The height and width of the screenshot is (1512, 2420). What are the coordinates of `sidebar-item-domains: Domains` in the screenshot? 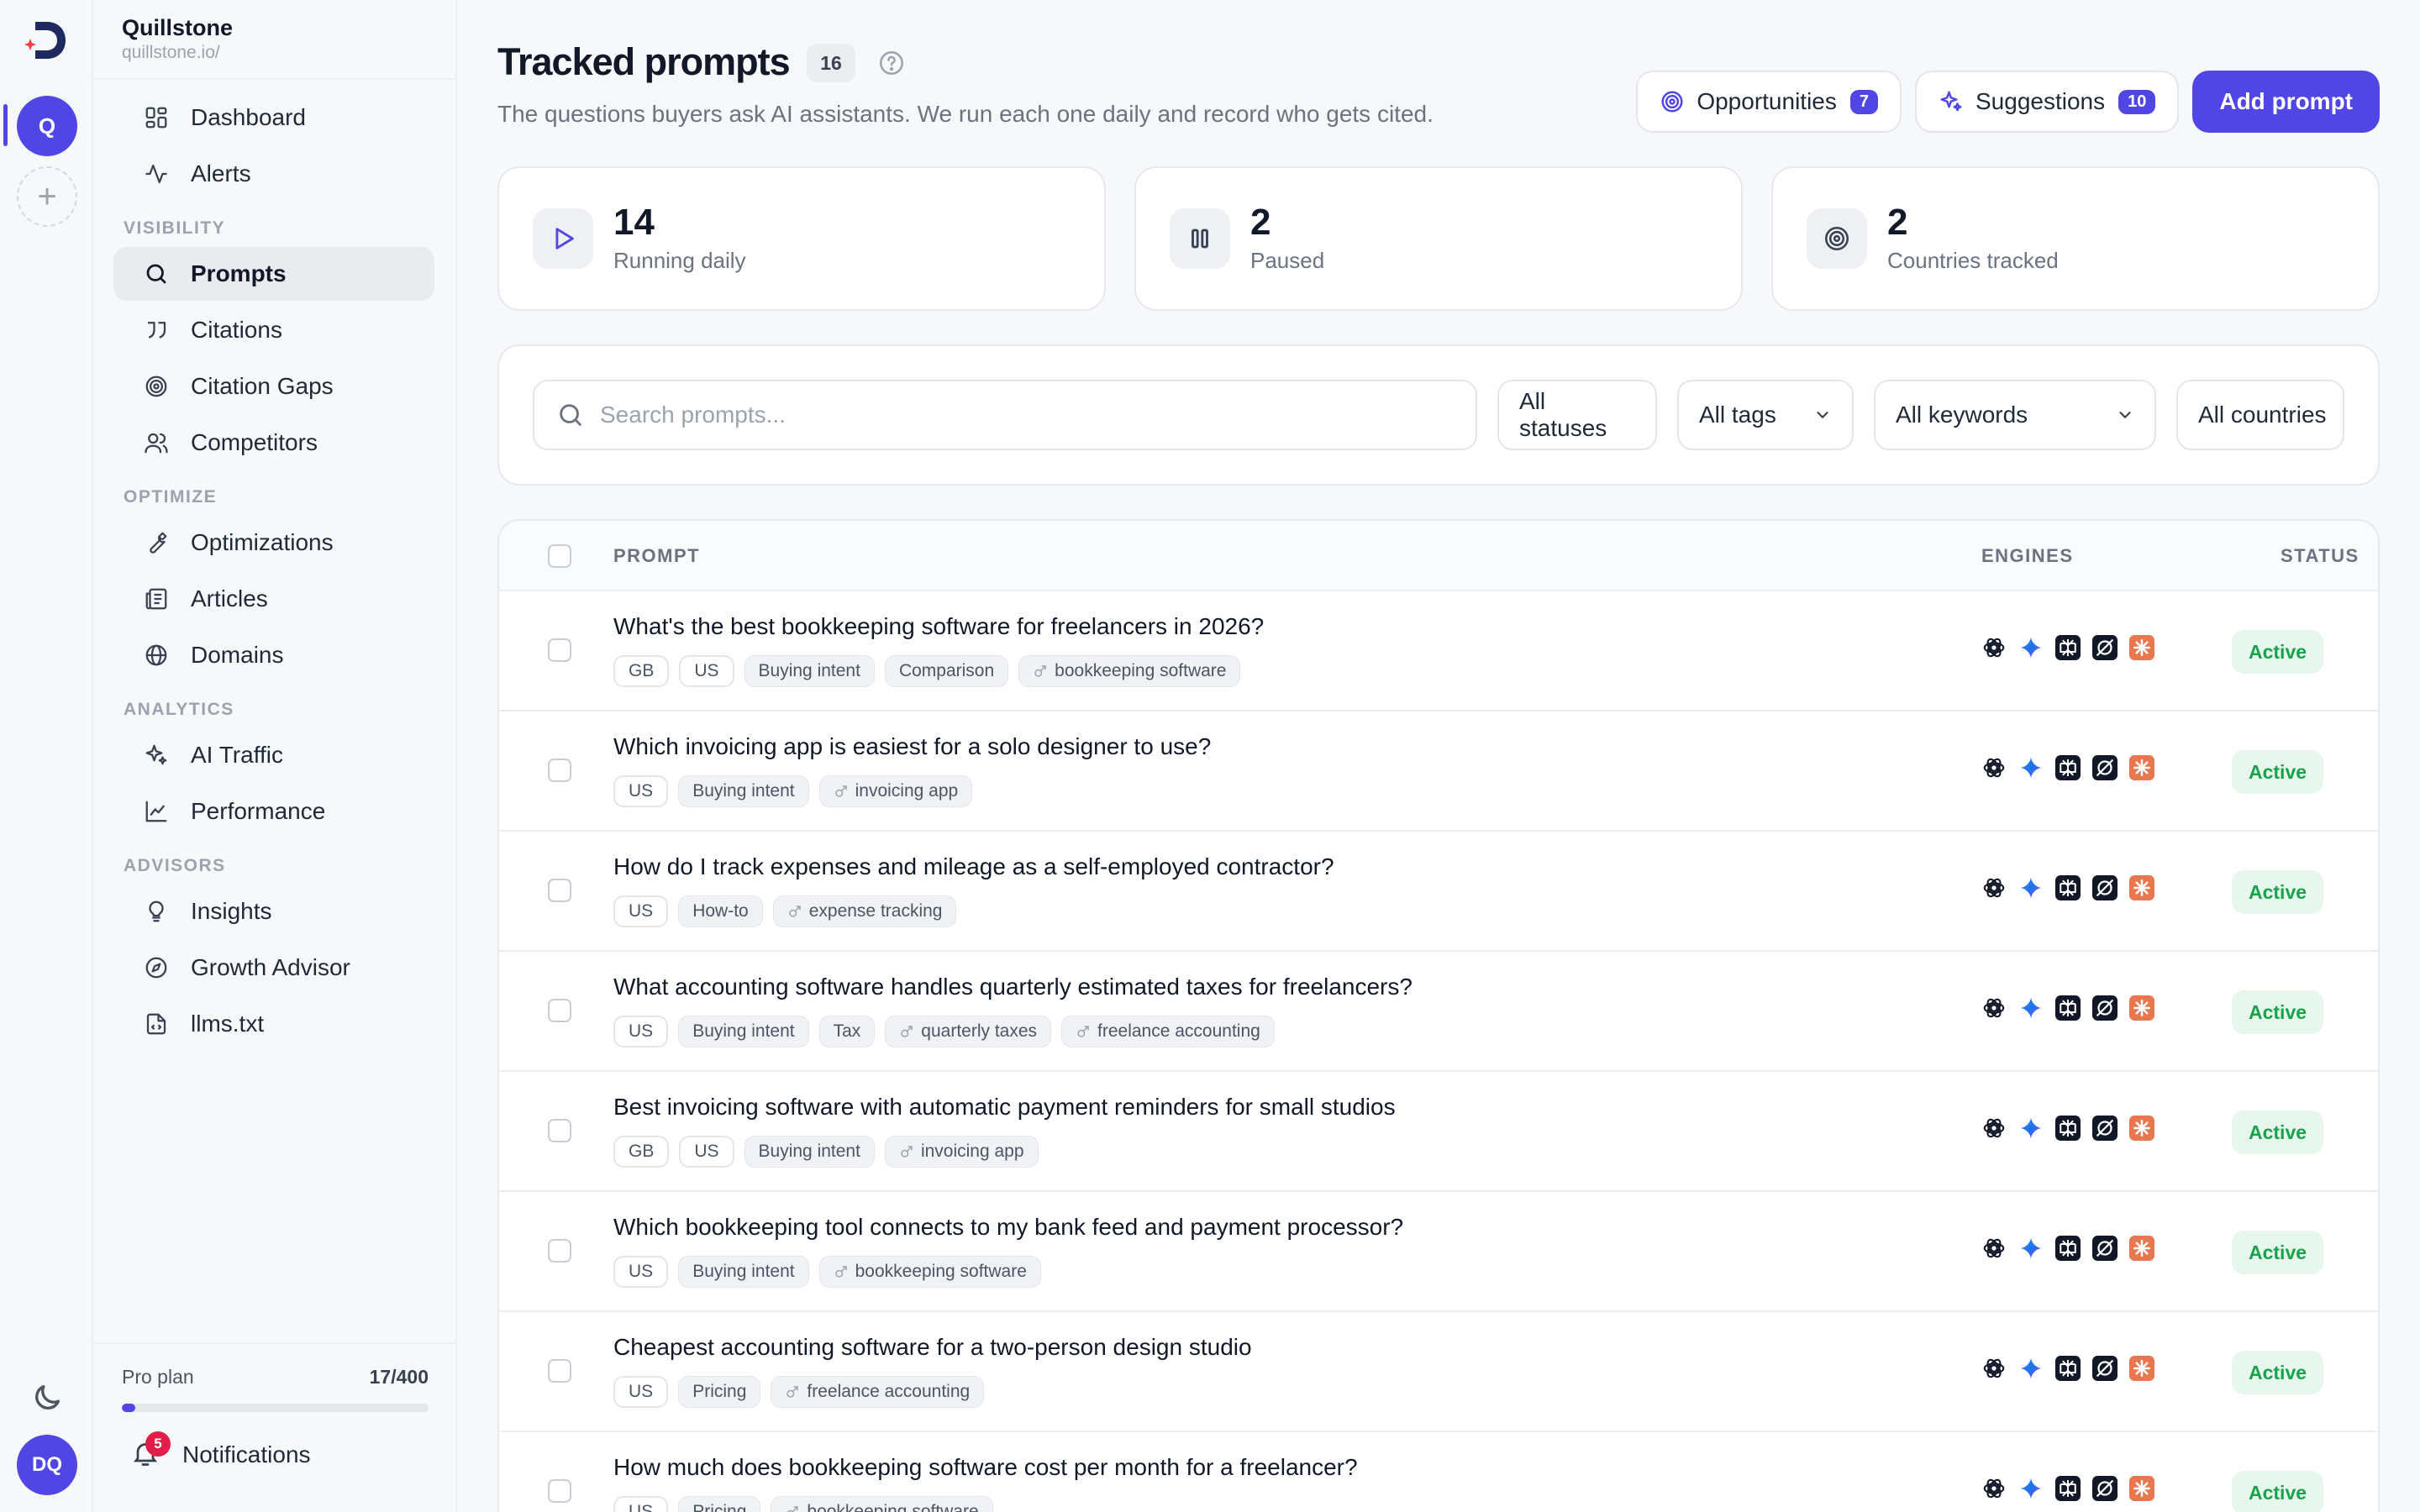 It's located at (273, 655).